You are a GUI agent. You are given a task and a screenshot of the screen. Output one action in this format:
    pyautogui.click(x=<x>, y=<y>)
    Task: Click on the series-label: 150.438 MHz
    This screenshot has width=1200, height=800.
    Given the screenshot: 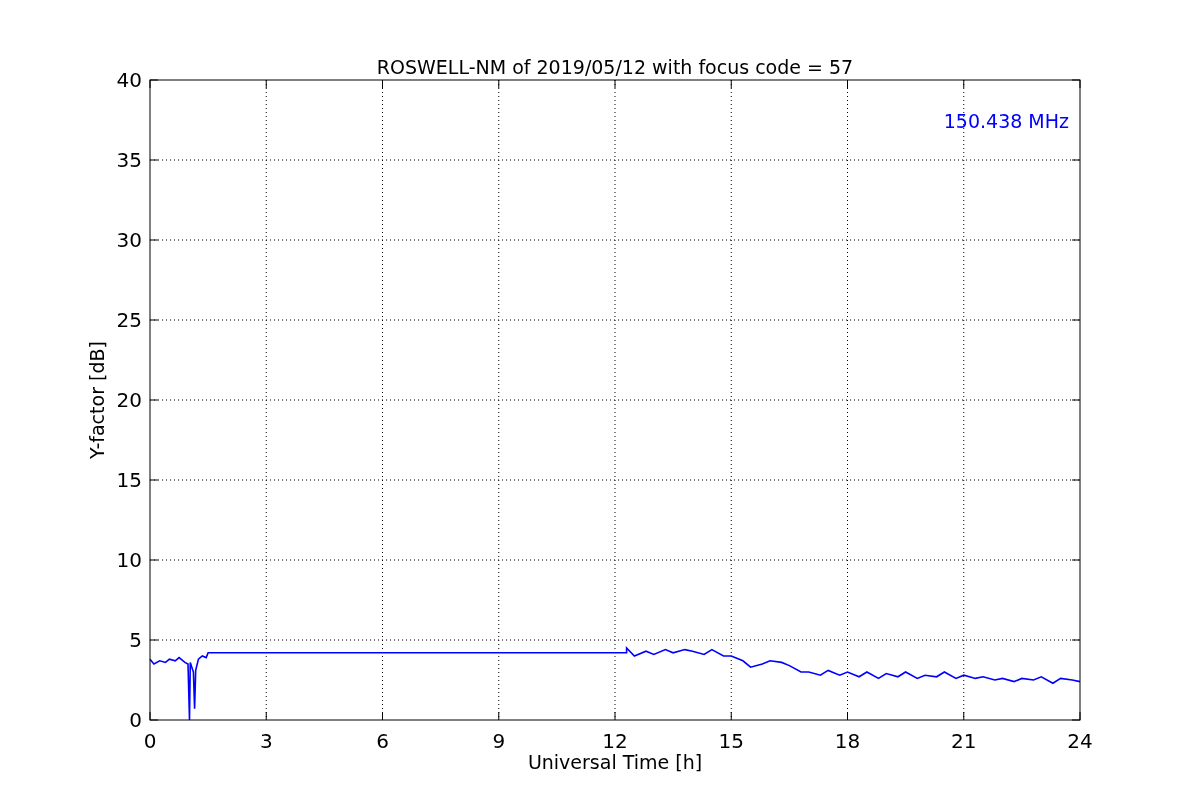 What is the action you would take?
    pyautogui.click(x=1006, y=121)
    